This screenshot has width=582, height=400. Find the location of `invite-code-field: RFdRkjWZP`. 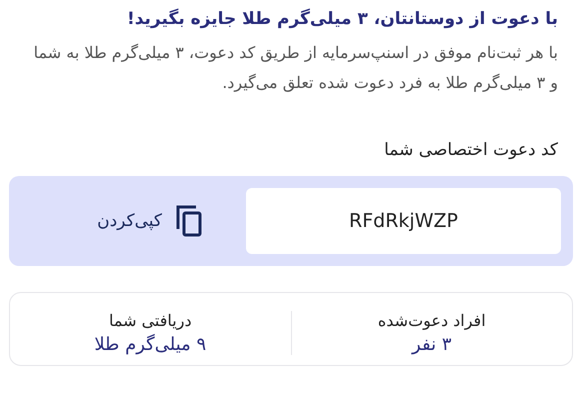

invite-code-field: RFdRkjWZP is located at coordinates (403, 221).